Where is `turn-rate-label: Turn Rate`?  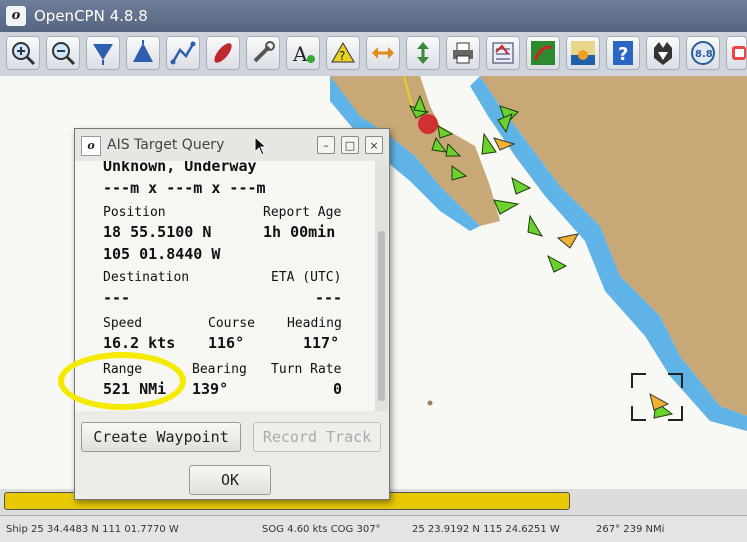 turn-rate-label: Turn Rate is located at coordinates (306, 369).